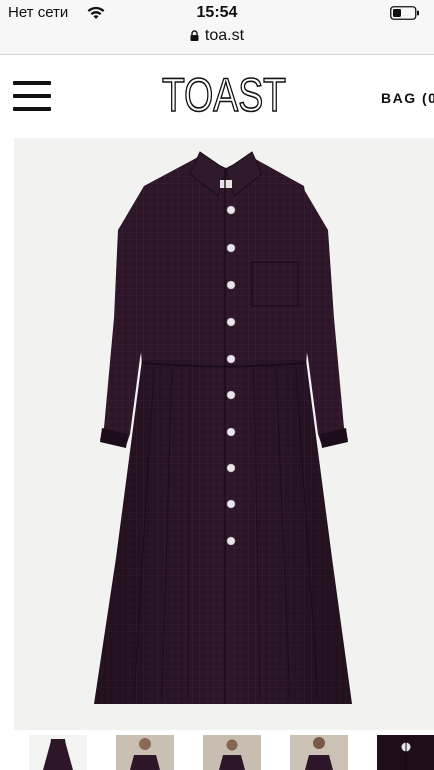 The width and height of the screenshot is (434, 770). Describe the element at coordinates (319, 752) in the screenshot. I see `model-back-thumbnail` at that location.